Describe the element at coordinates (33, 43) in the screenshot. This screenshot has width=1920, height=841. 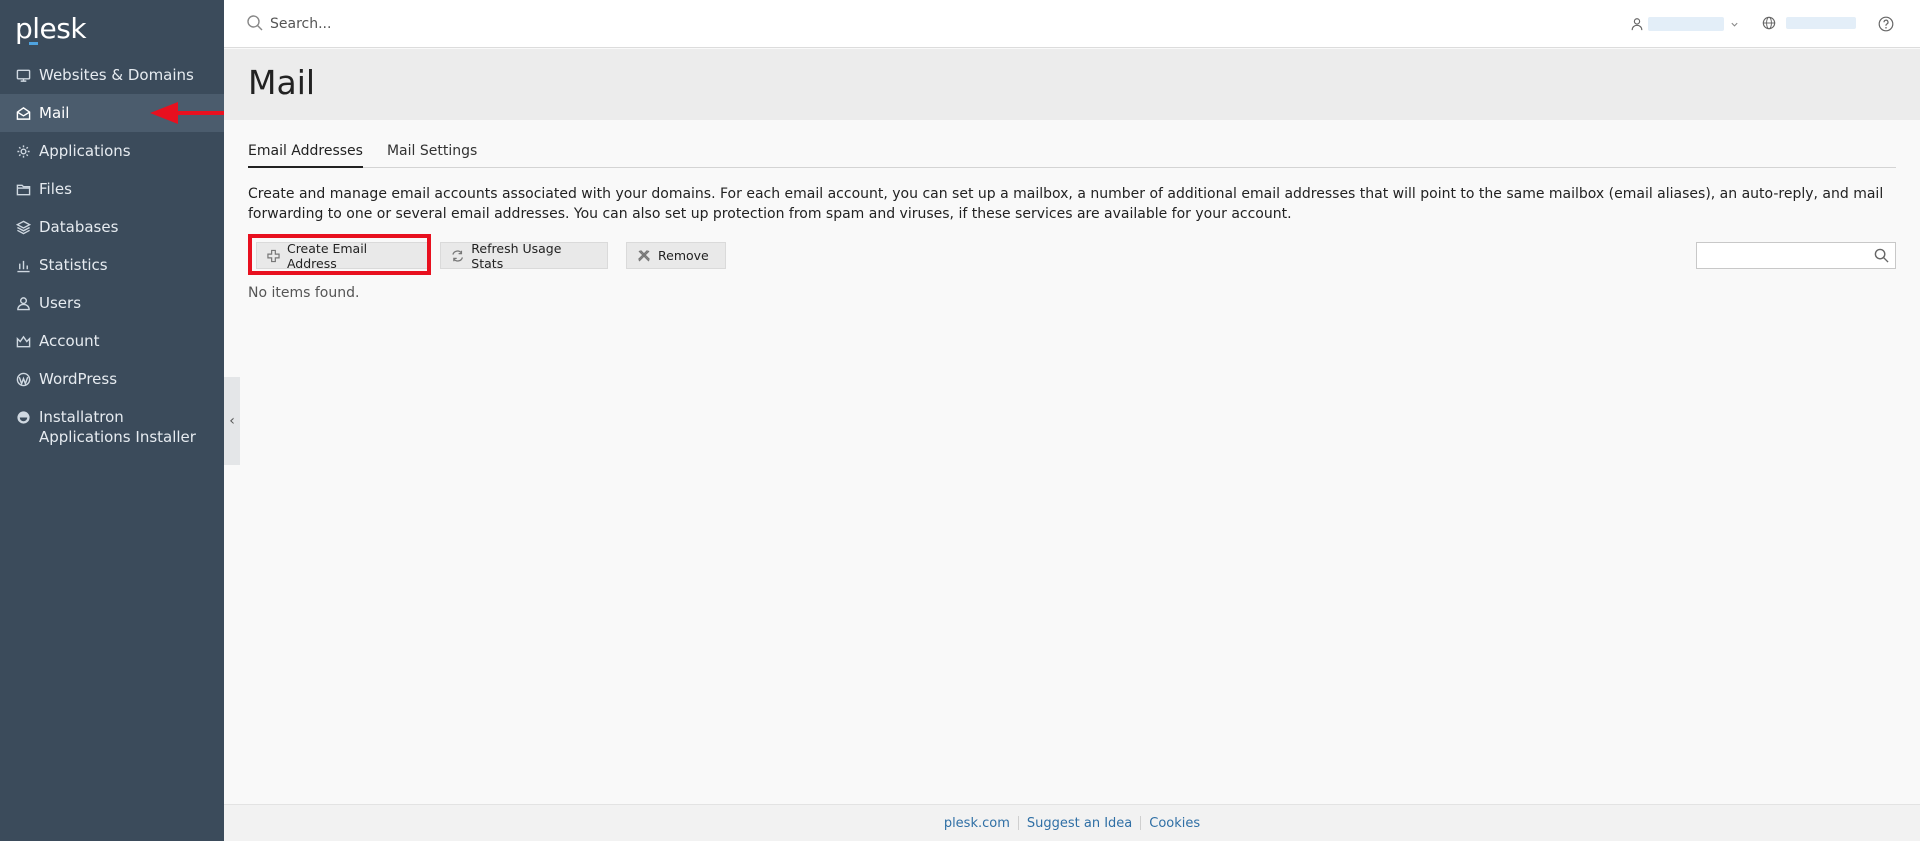
I see `logo-accent` at that location.